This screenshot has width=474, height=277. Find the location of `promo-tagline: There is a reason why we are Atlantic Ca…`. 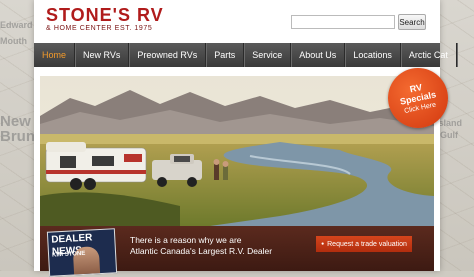

promo-tagline: There is a reason why we are Atlantic Ca… is located at coordinates (201, 246).